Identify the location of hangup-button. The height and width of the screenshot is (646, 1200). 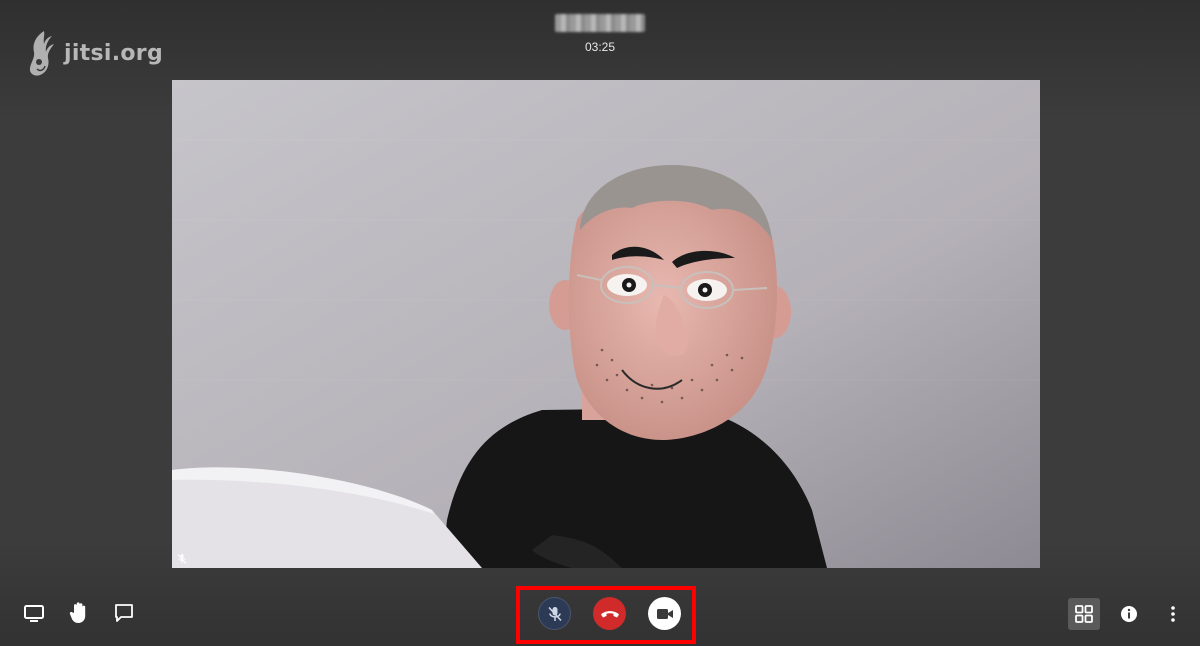
(609, 613).